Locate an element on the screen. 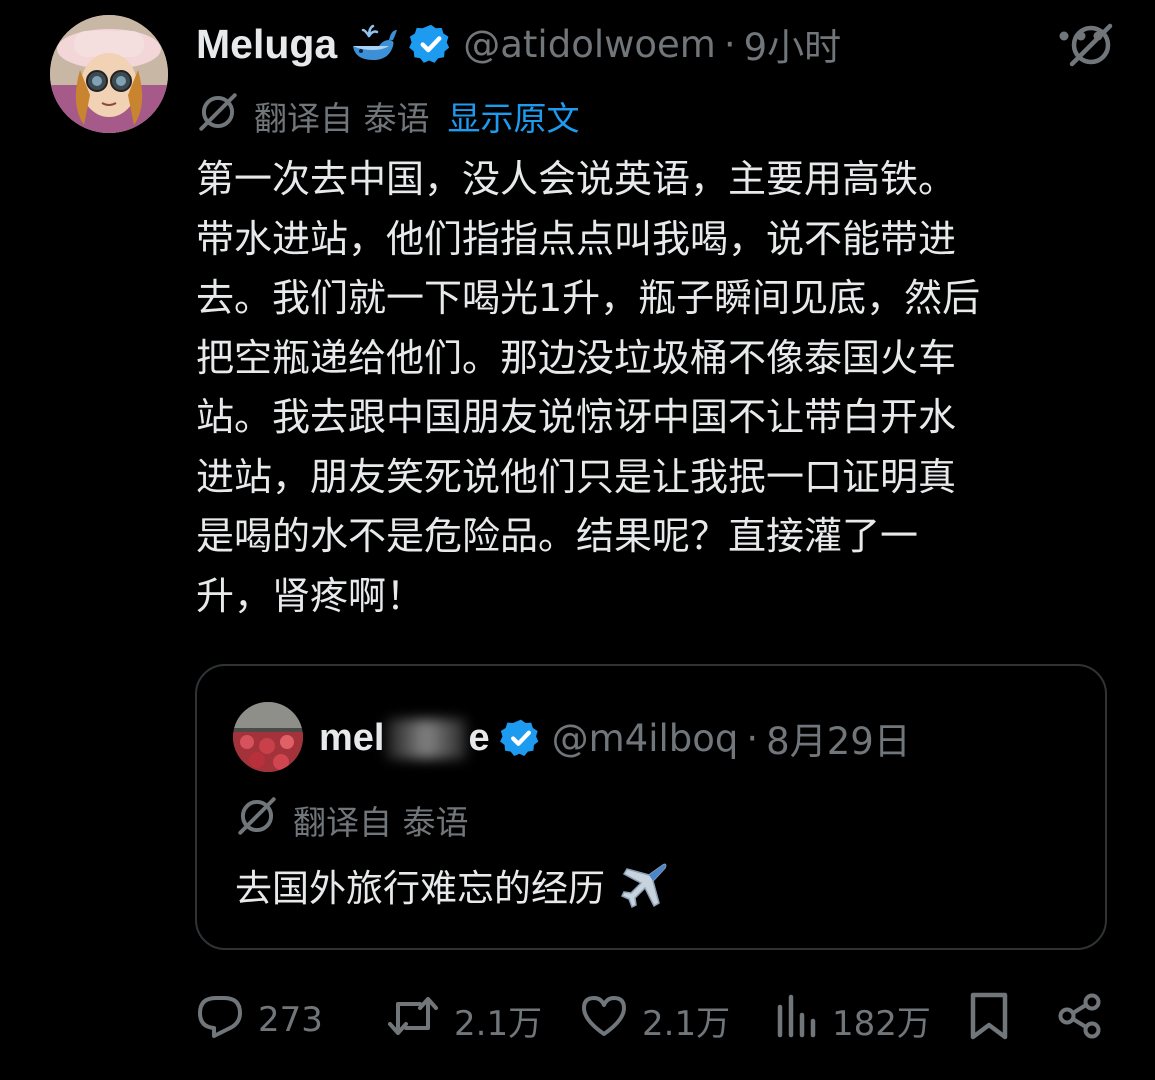  quoted-author-name: mel e is located at coordinates (404, 738).